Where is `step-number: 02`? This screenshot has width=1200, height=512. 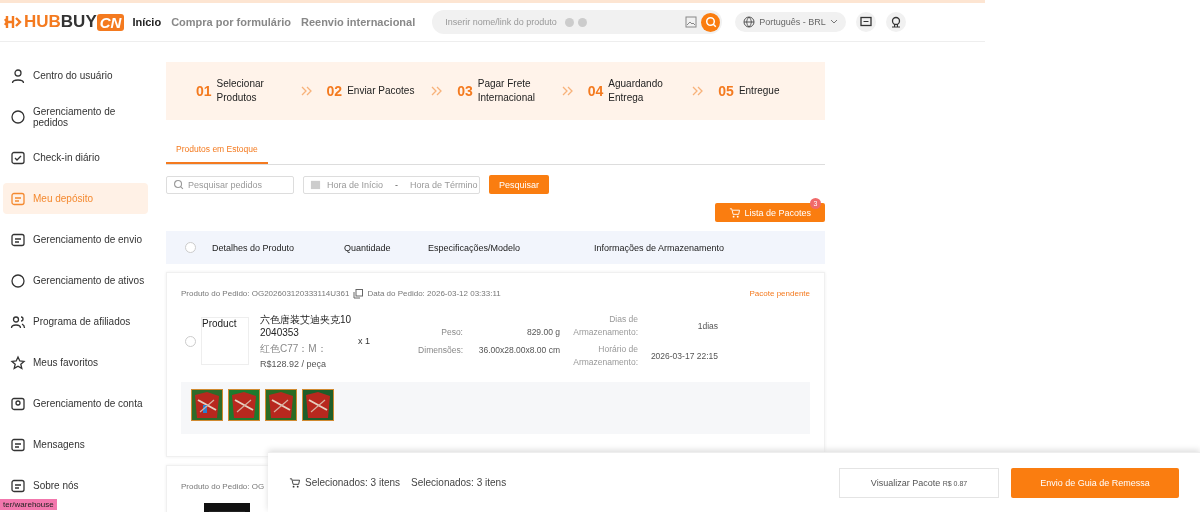 step-number: 02 is located at coordinates (334, 91).